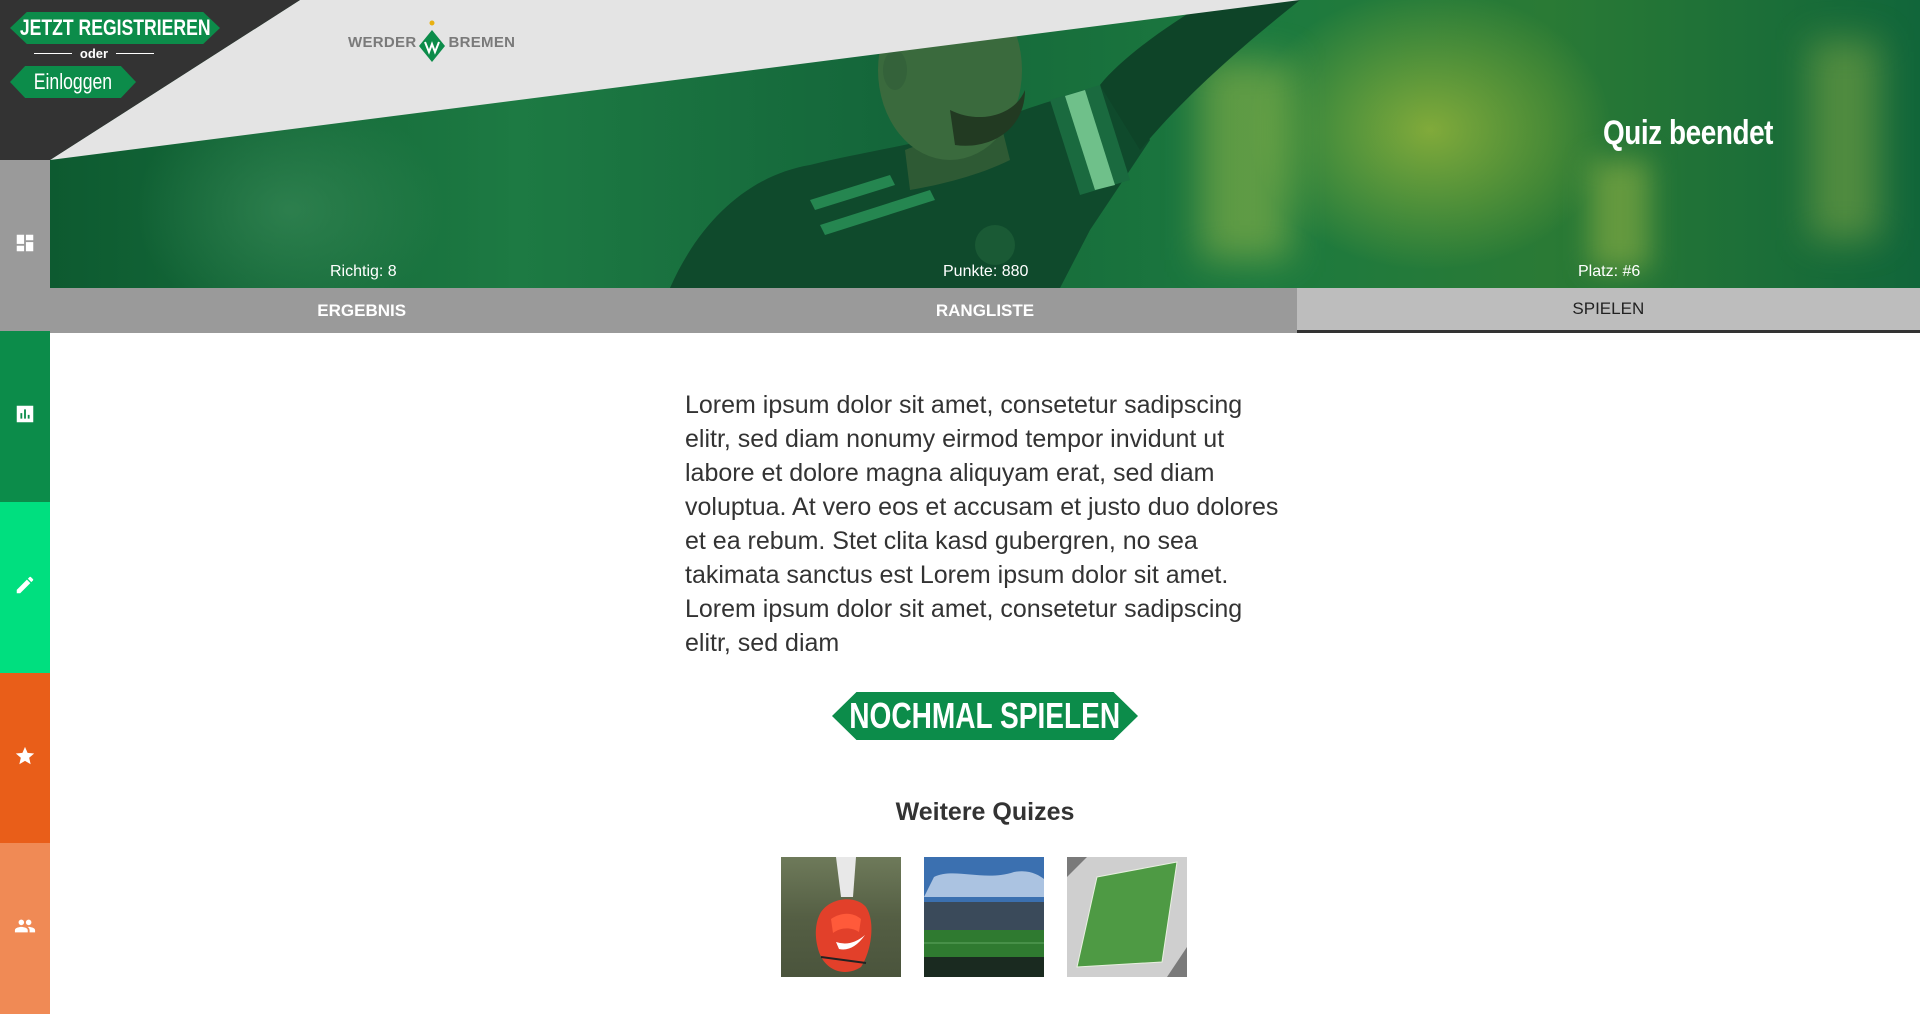 This screenshot has height=1014, width=1920. Describe the element at coordinates (1608, 310) in the screenshot. I see `tab-spielen: SPIELEN` at that location.